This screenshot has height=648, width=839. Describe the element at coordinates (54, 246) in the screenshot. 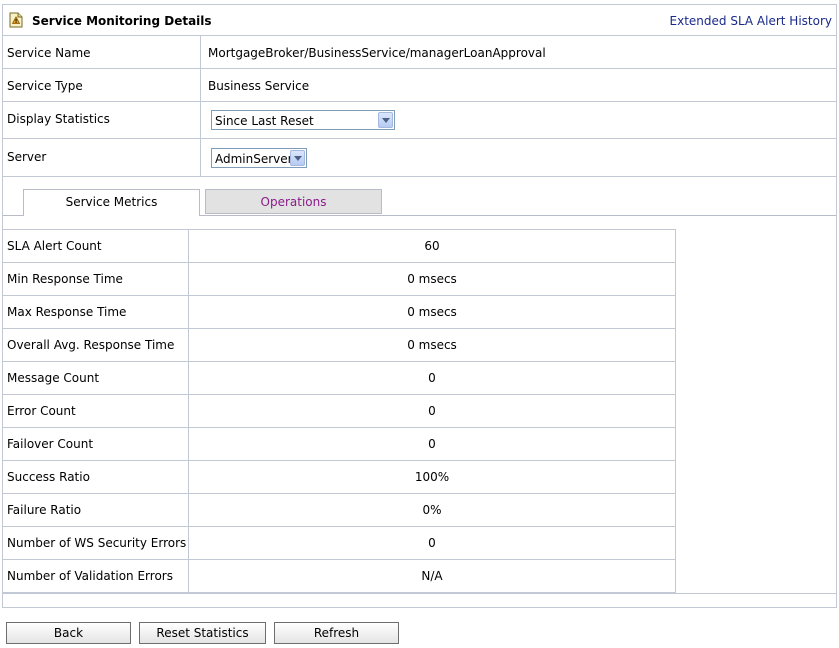

I see `metric-label: SLA Alert Count` at that location.